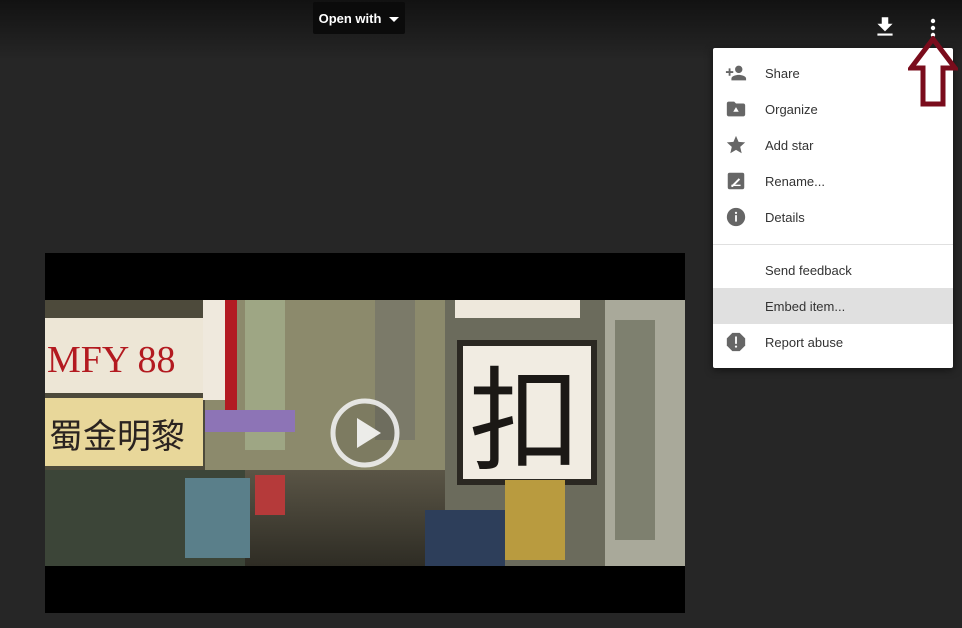 The image size is (962, 628). Describe the element at coordinates (833, 109) in the screenshot. I see `menu-item-organize: Organize` at that location.